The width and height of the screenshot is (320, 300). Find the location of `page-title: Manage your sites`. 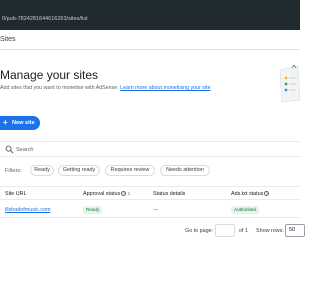

page-title: Manage your sites is located at coordinates (49, 75).